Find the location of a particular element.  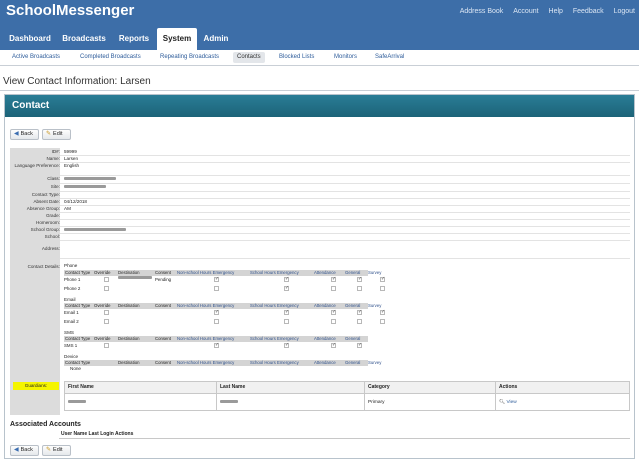

help-link: Help is located at coordinates (556, 11).